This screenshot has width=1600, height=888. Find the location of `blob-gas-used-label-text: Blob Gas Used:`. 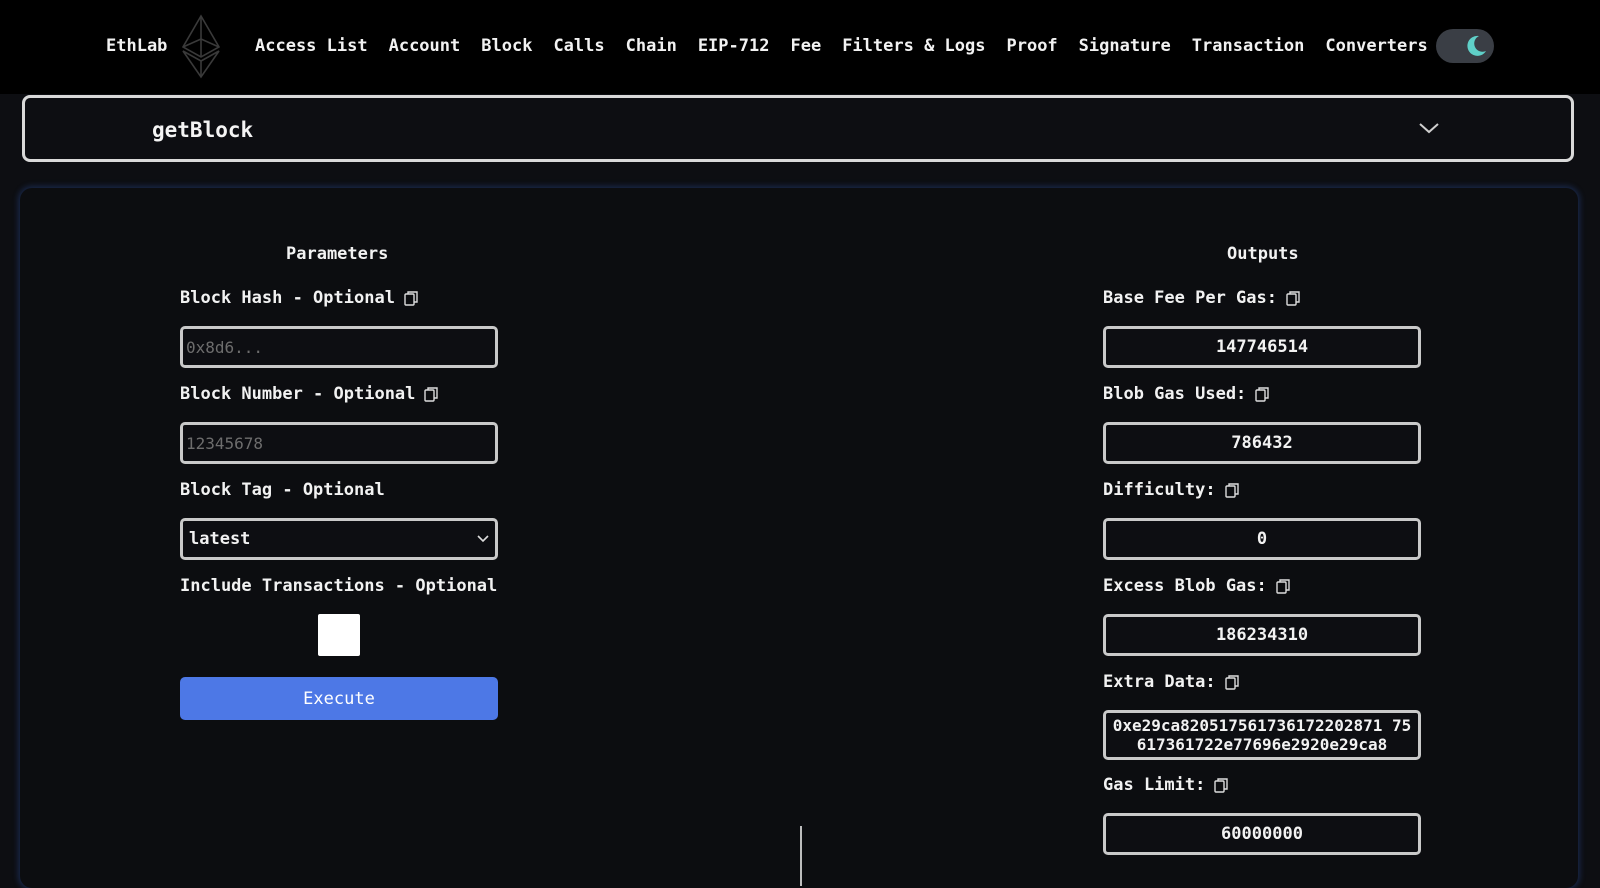

blob-gas-used-label-text: Blob Gas Used: is located at coordinates (1175, 394).